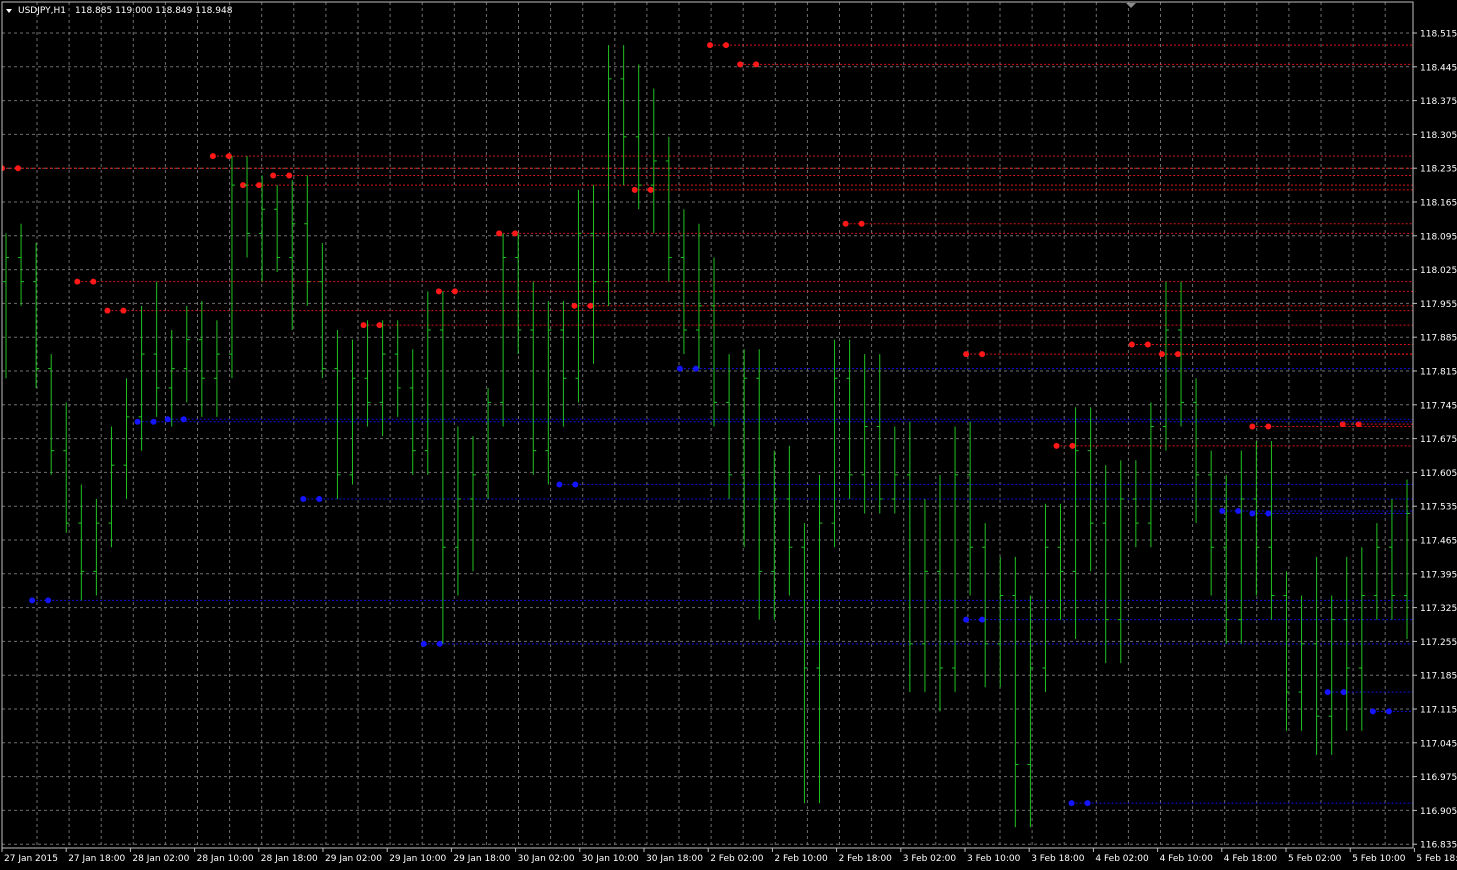  Describe the element at coordinates (1438, 35) in the screenshot. I see `y-tick-label: 118.515` at that location.